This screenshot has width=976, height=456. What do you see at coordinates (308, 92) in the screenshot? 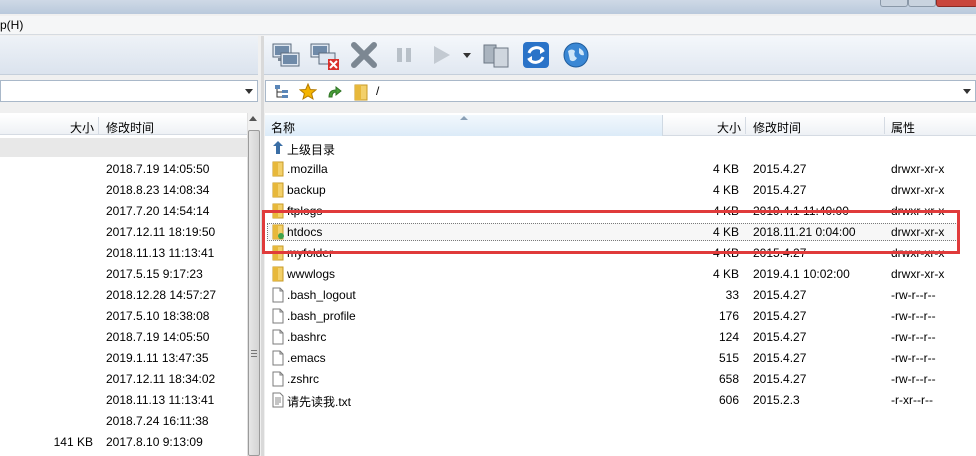
I see `favorites-star-icon` at bounding box center [308, 92].